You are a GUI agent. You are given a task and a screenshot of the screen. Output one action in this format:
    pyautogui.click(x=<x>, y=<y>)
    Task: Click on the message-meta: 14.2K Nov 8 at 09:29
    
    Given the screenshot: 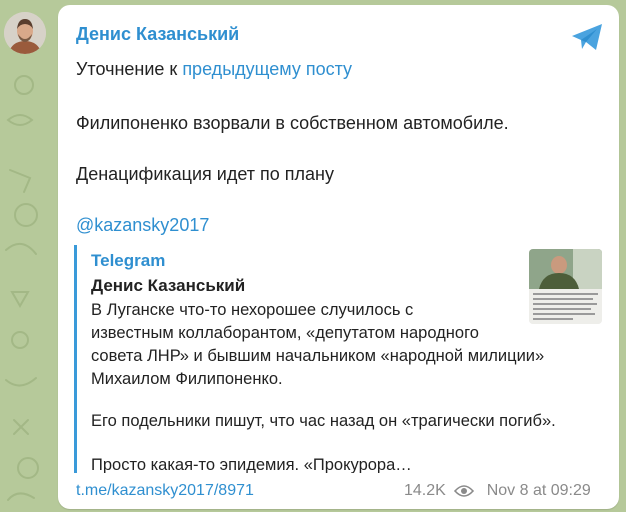 What is the action you would take?
    pyautogui.click(x=497, y=491)
    